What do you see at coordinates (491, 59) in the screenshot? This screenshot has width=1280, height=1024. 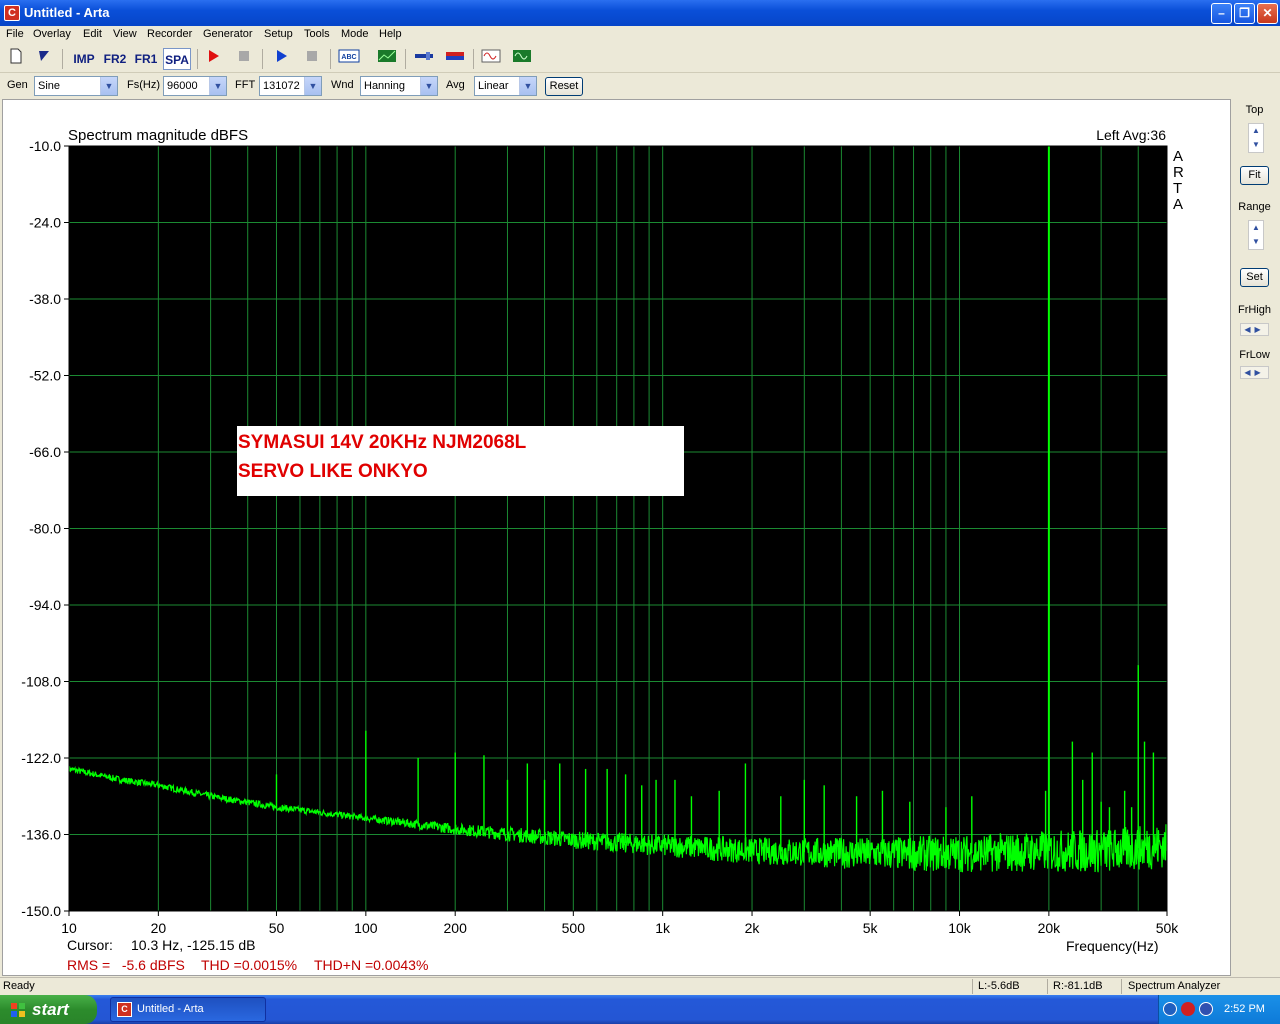 I see `generator-waveform-icon` at bounding box center [491, 59].